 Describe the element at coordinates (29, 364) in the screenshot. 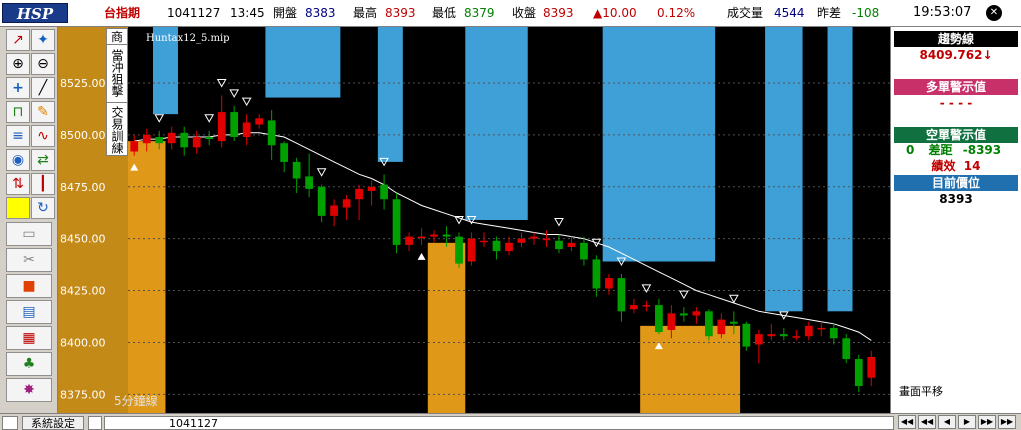

I see `shake-hands-icon: ♣` at that location.